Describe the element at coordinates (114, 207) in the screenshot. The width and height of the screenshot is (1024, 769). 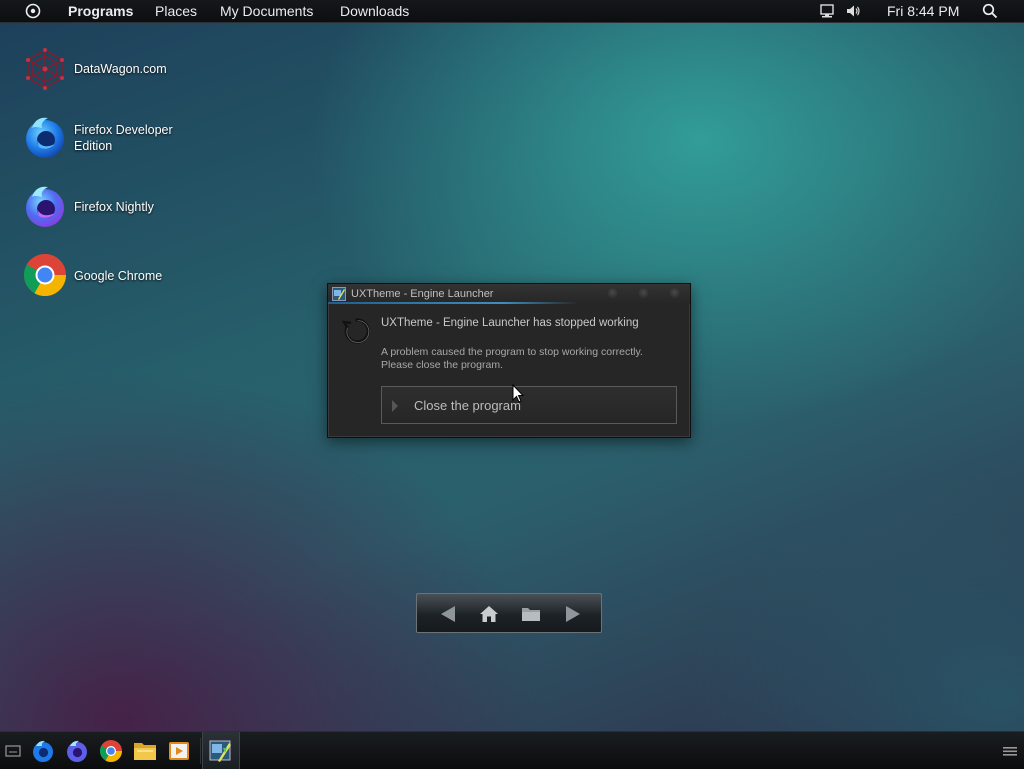
I see `desktop-icon-label: Firefox Nightly` at that location.